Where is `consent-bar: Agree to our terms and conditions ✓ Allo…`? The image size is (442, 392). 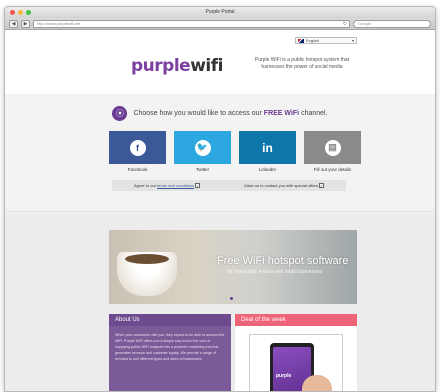
consent-bar: Agree to our terms and conditions ✓ Allo… is located at coordinates (229, 185).